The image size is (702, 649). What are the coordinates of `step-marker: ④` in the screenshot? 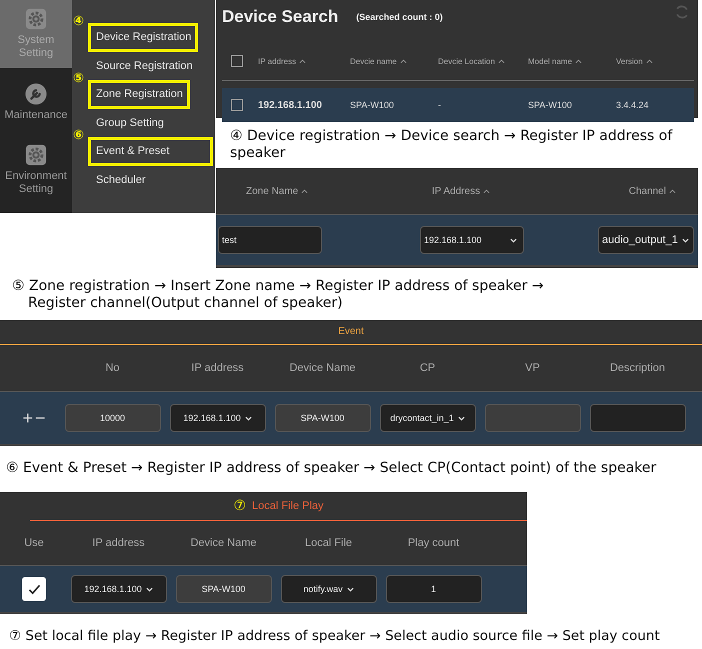 It's located at (78, 21).